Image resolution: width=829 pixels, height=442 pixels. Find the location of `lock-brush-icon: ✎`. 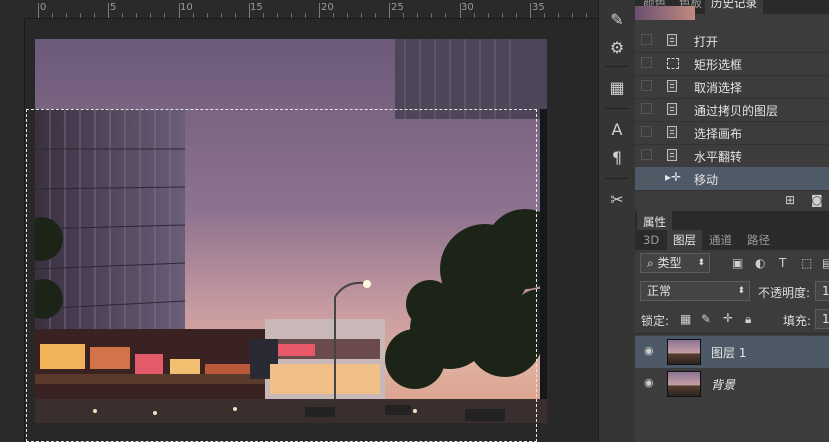

lock-brush-icon: ✎ is located at coordinates (706, 319).